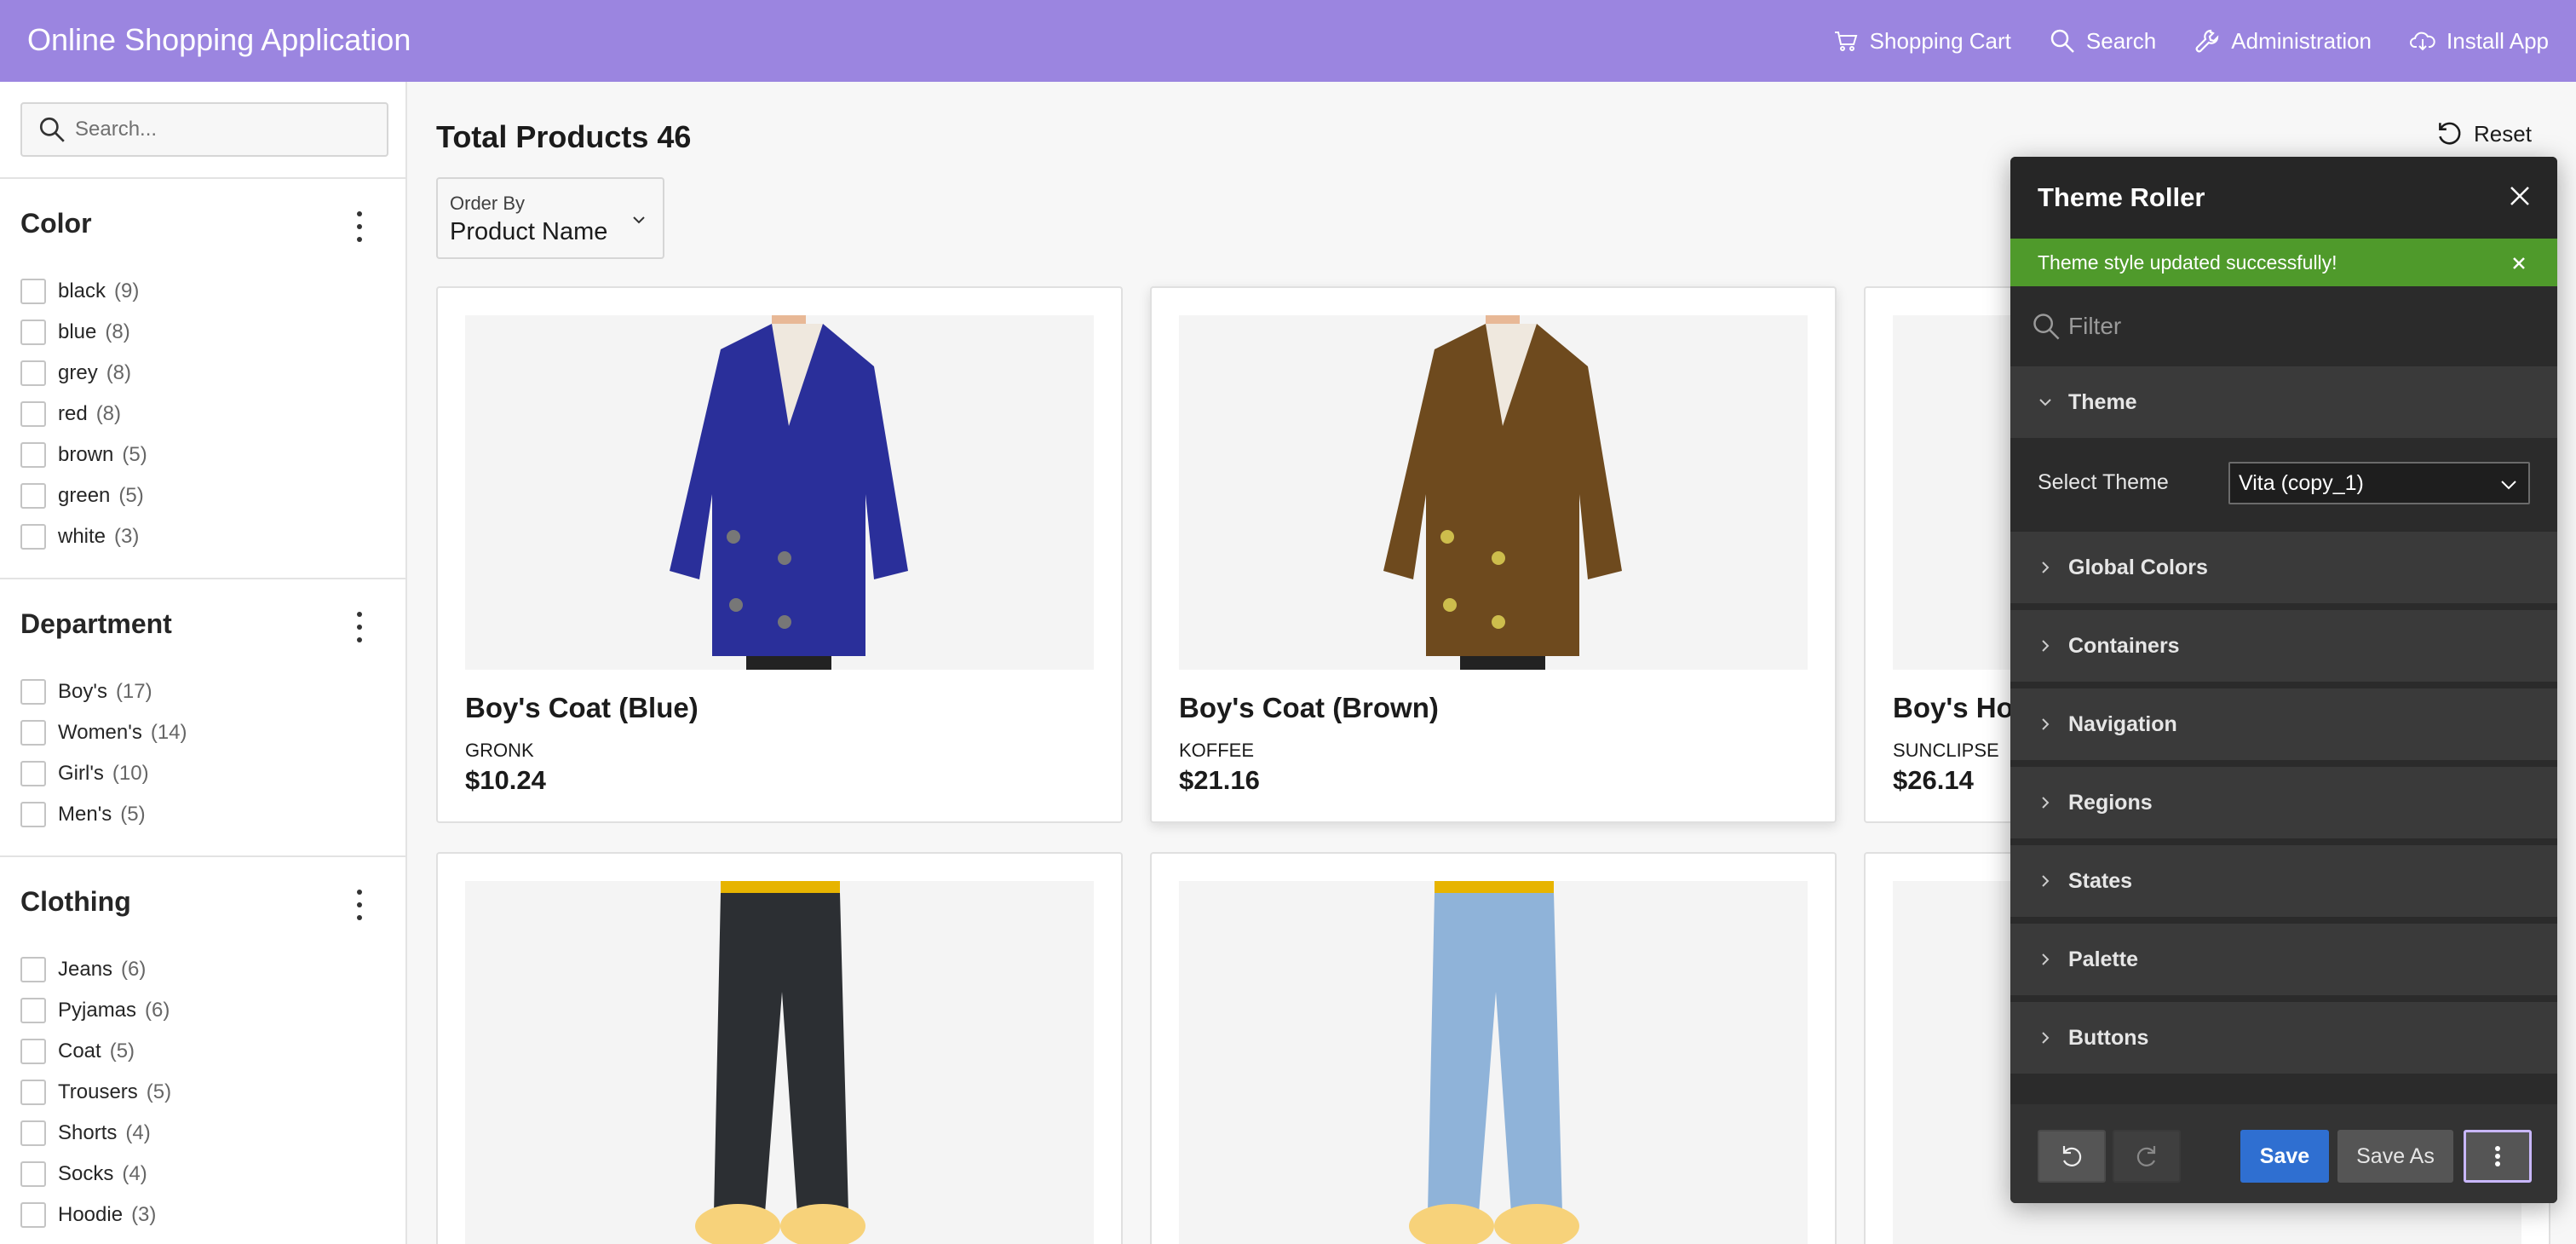 This screenshot has width=2576, height=1244. What do you see at coordinates (2284, 803) in the screenshot?
I see `section-regions: Regions` at bounding box center [2284, 803].